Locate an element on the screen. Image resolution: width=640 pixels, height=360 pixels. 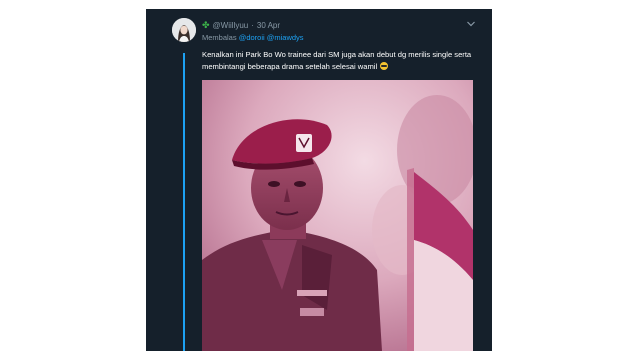
mention-link: @doroii is located at coordinates (252, 37).